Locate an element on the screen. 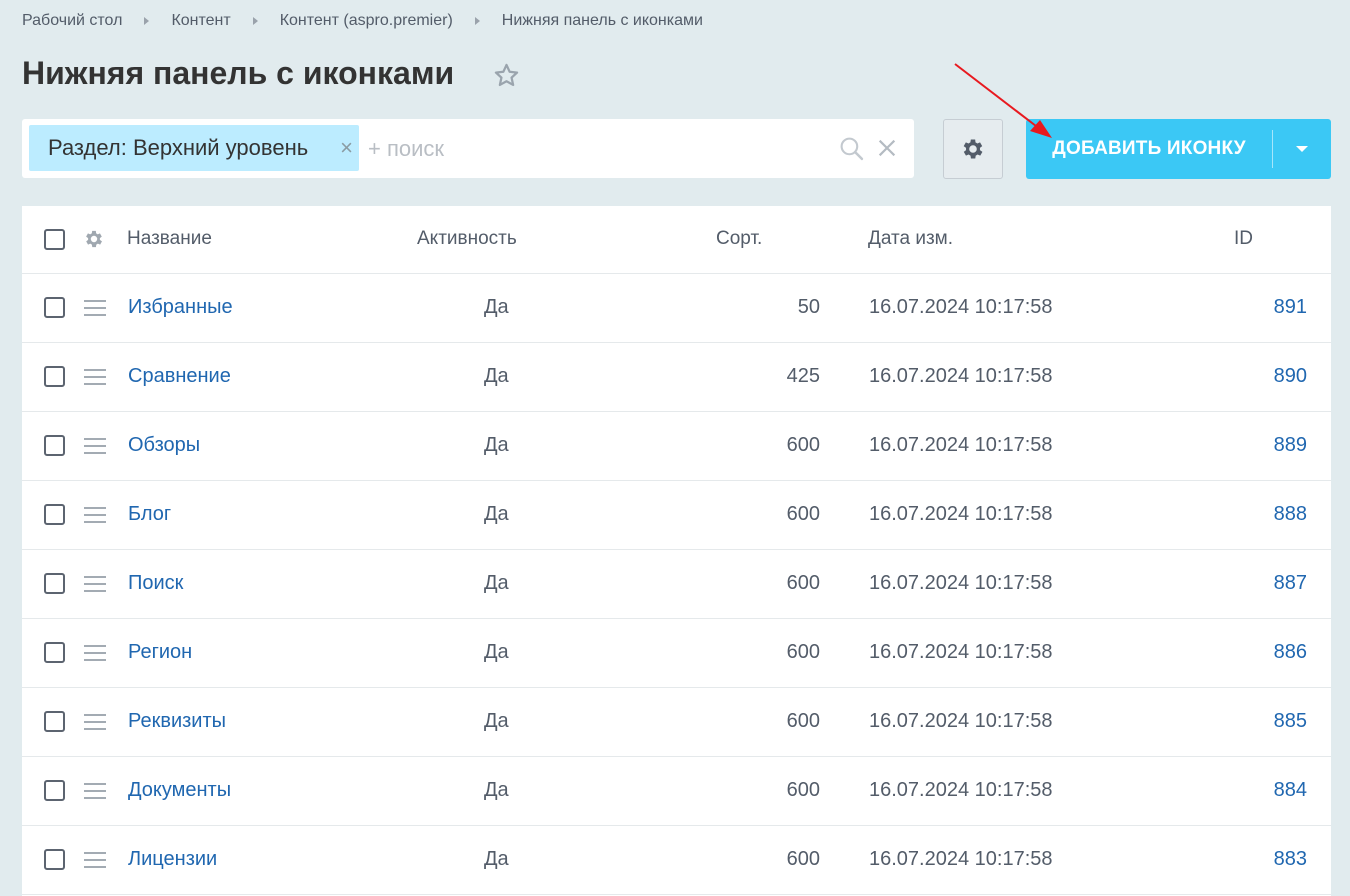 This screenshot has width=1350, height=896. breadcrumb-item-content-aspro: Контент (aspro.premier) is located at coordinates (366, 21).